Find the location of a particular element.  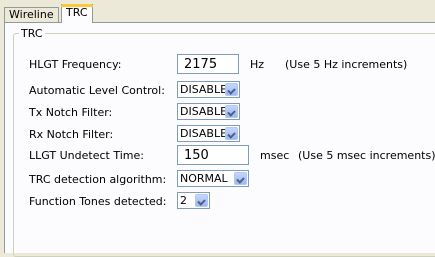

tones-select: 2 is located at coordinates (193, 200).